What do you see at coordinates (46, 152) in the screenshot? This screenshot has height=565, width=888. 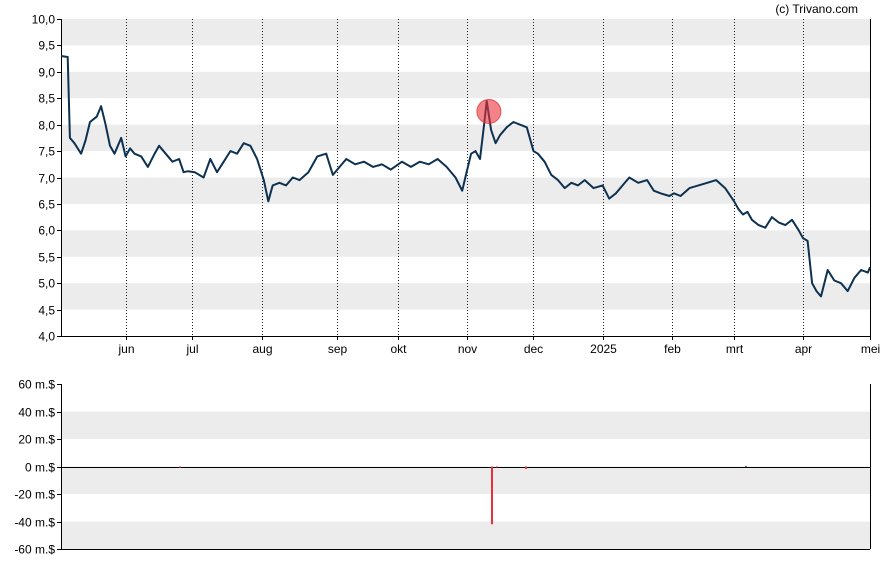 I see `y-tick-label: 7,5` at bounding box center [46, 152].